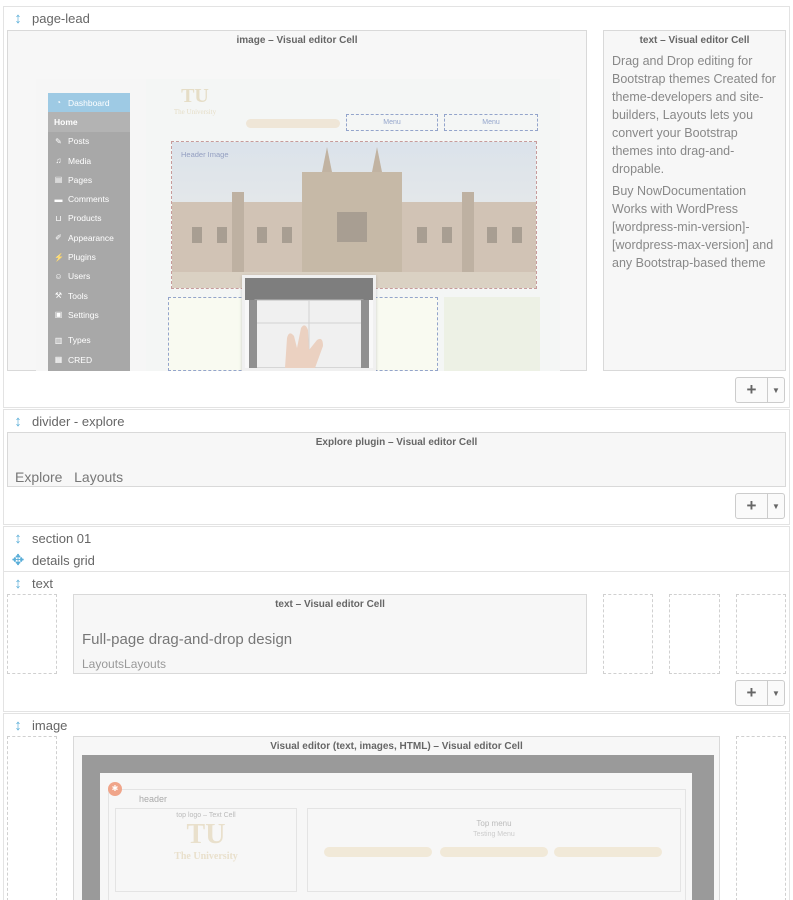 The image size is (793, 900). Describe the element at coordinates (18, 560) in the screenshot. I see `move-icon: ✥` at that location.